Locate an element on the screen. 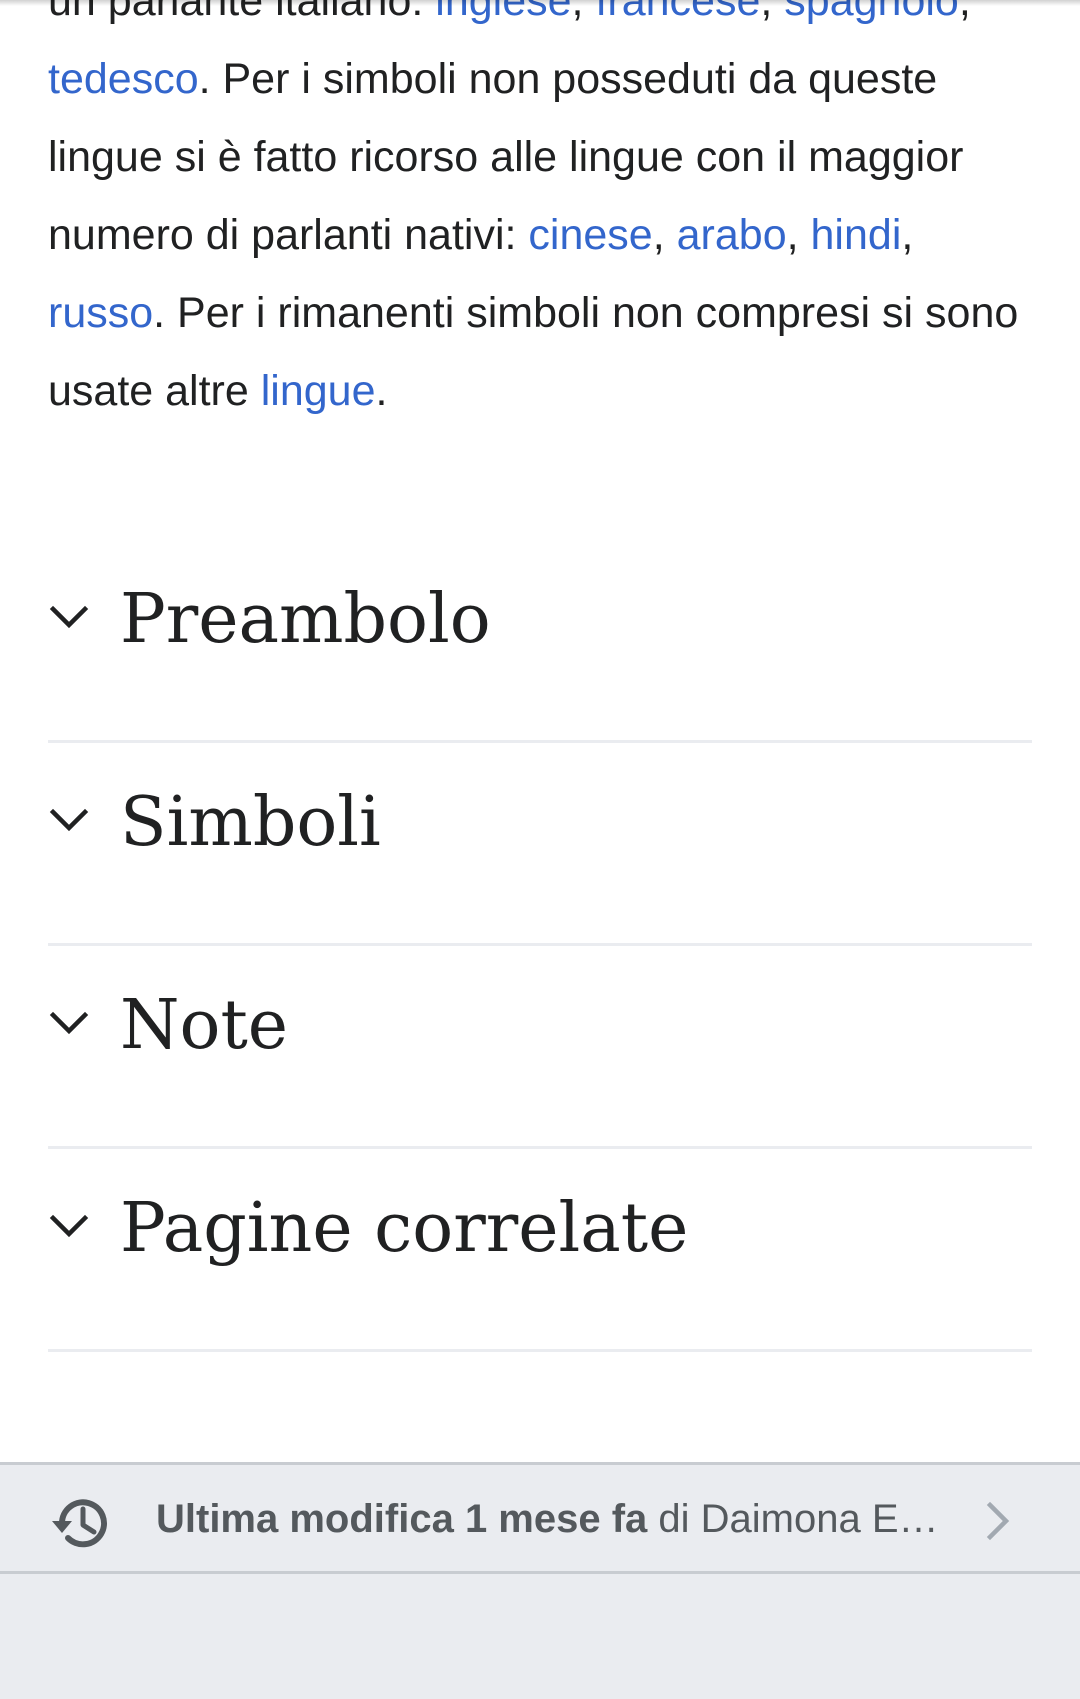 The width and height of the screenshot is (1080, 1699). section-pagine-correlate: Pagine correlate is located at coordinates (540, 1250).